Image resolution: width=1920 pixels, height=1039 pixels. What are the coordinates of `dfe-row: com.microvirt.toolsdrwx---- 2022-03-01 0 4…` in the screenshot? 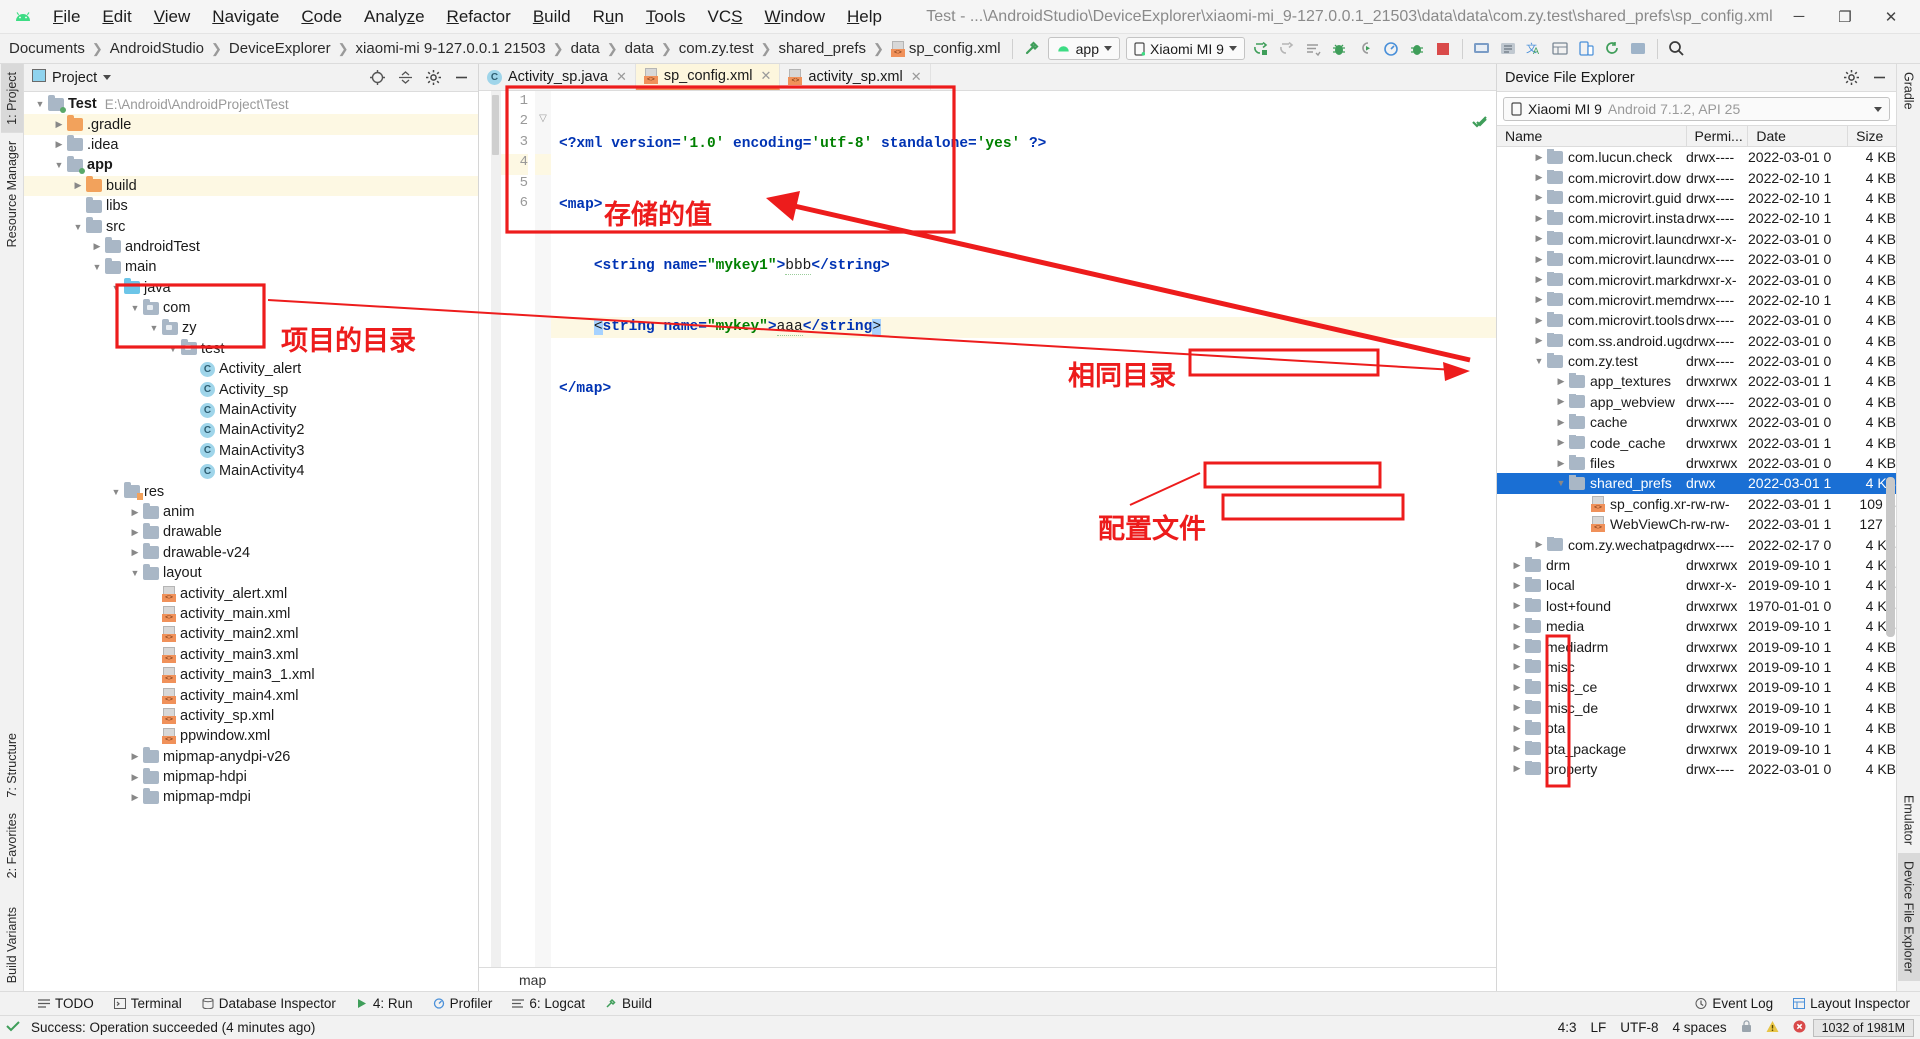 It's located at (1696, 320).